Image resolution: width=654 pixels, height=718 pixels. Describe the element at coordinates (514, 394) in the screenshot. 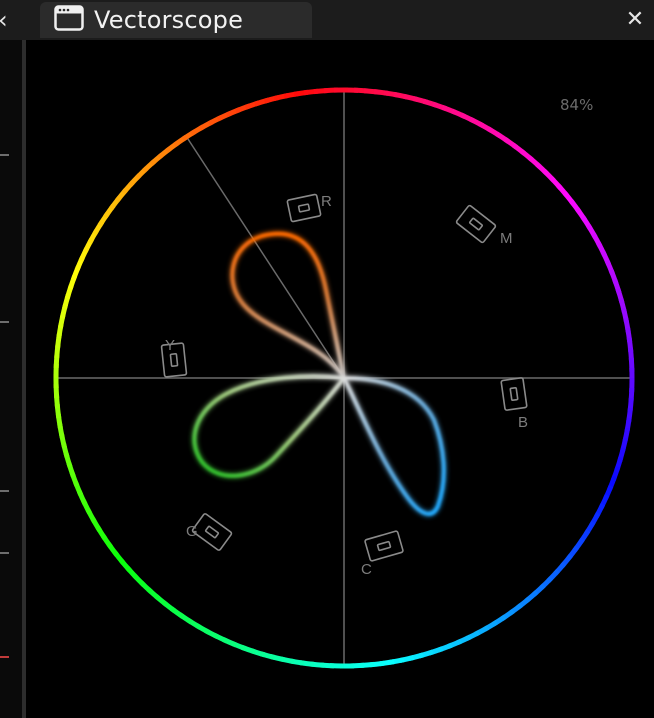

I see `target-box-b` at that location.